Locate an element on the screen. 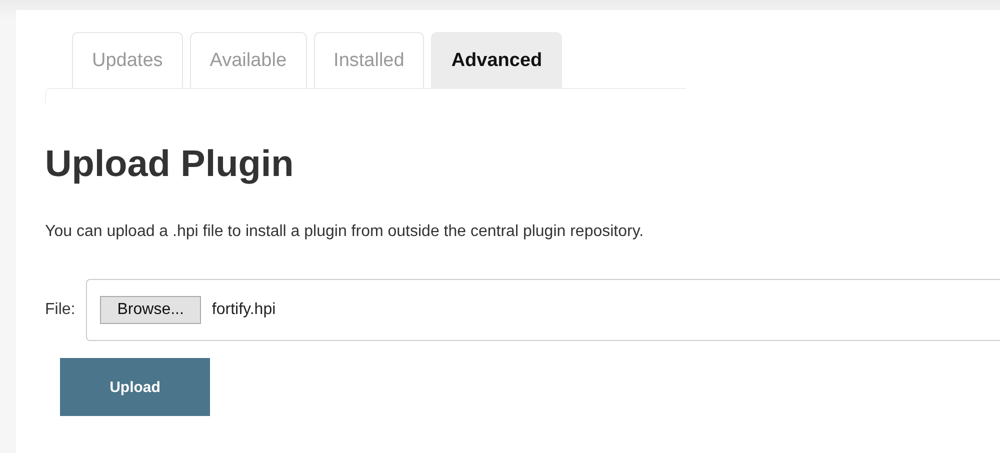 Image resolution: width=1000 pixels, height=453 pixels. tab: Advanced is located at coordinates (496, 60).